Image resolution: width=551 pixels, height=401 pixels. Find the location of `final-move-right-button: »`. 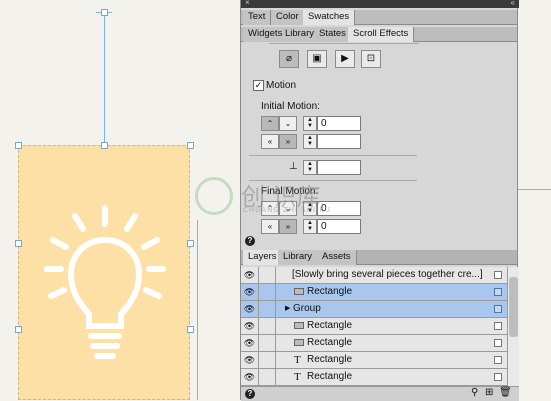

final-move-right-button: » is located at coordinates (288, 226).